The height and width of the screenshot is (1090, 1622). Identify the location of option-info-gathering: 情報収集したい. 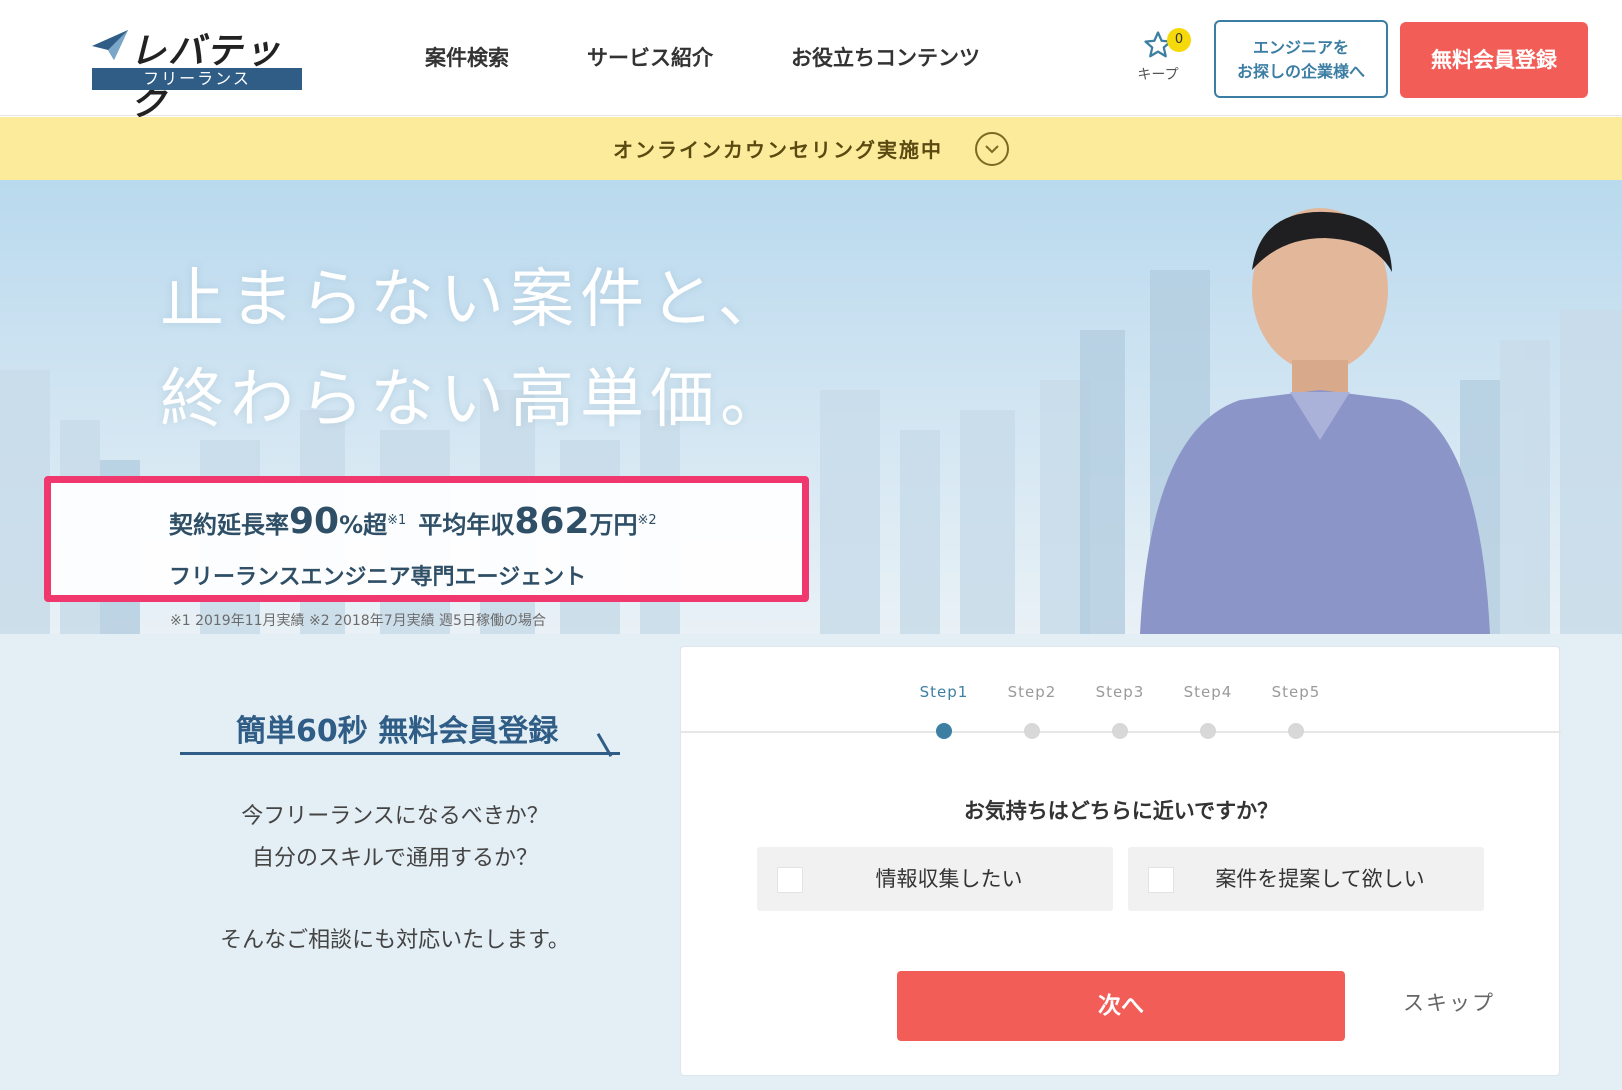
(935, 879).